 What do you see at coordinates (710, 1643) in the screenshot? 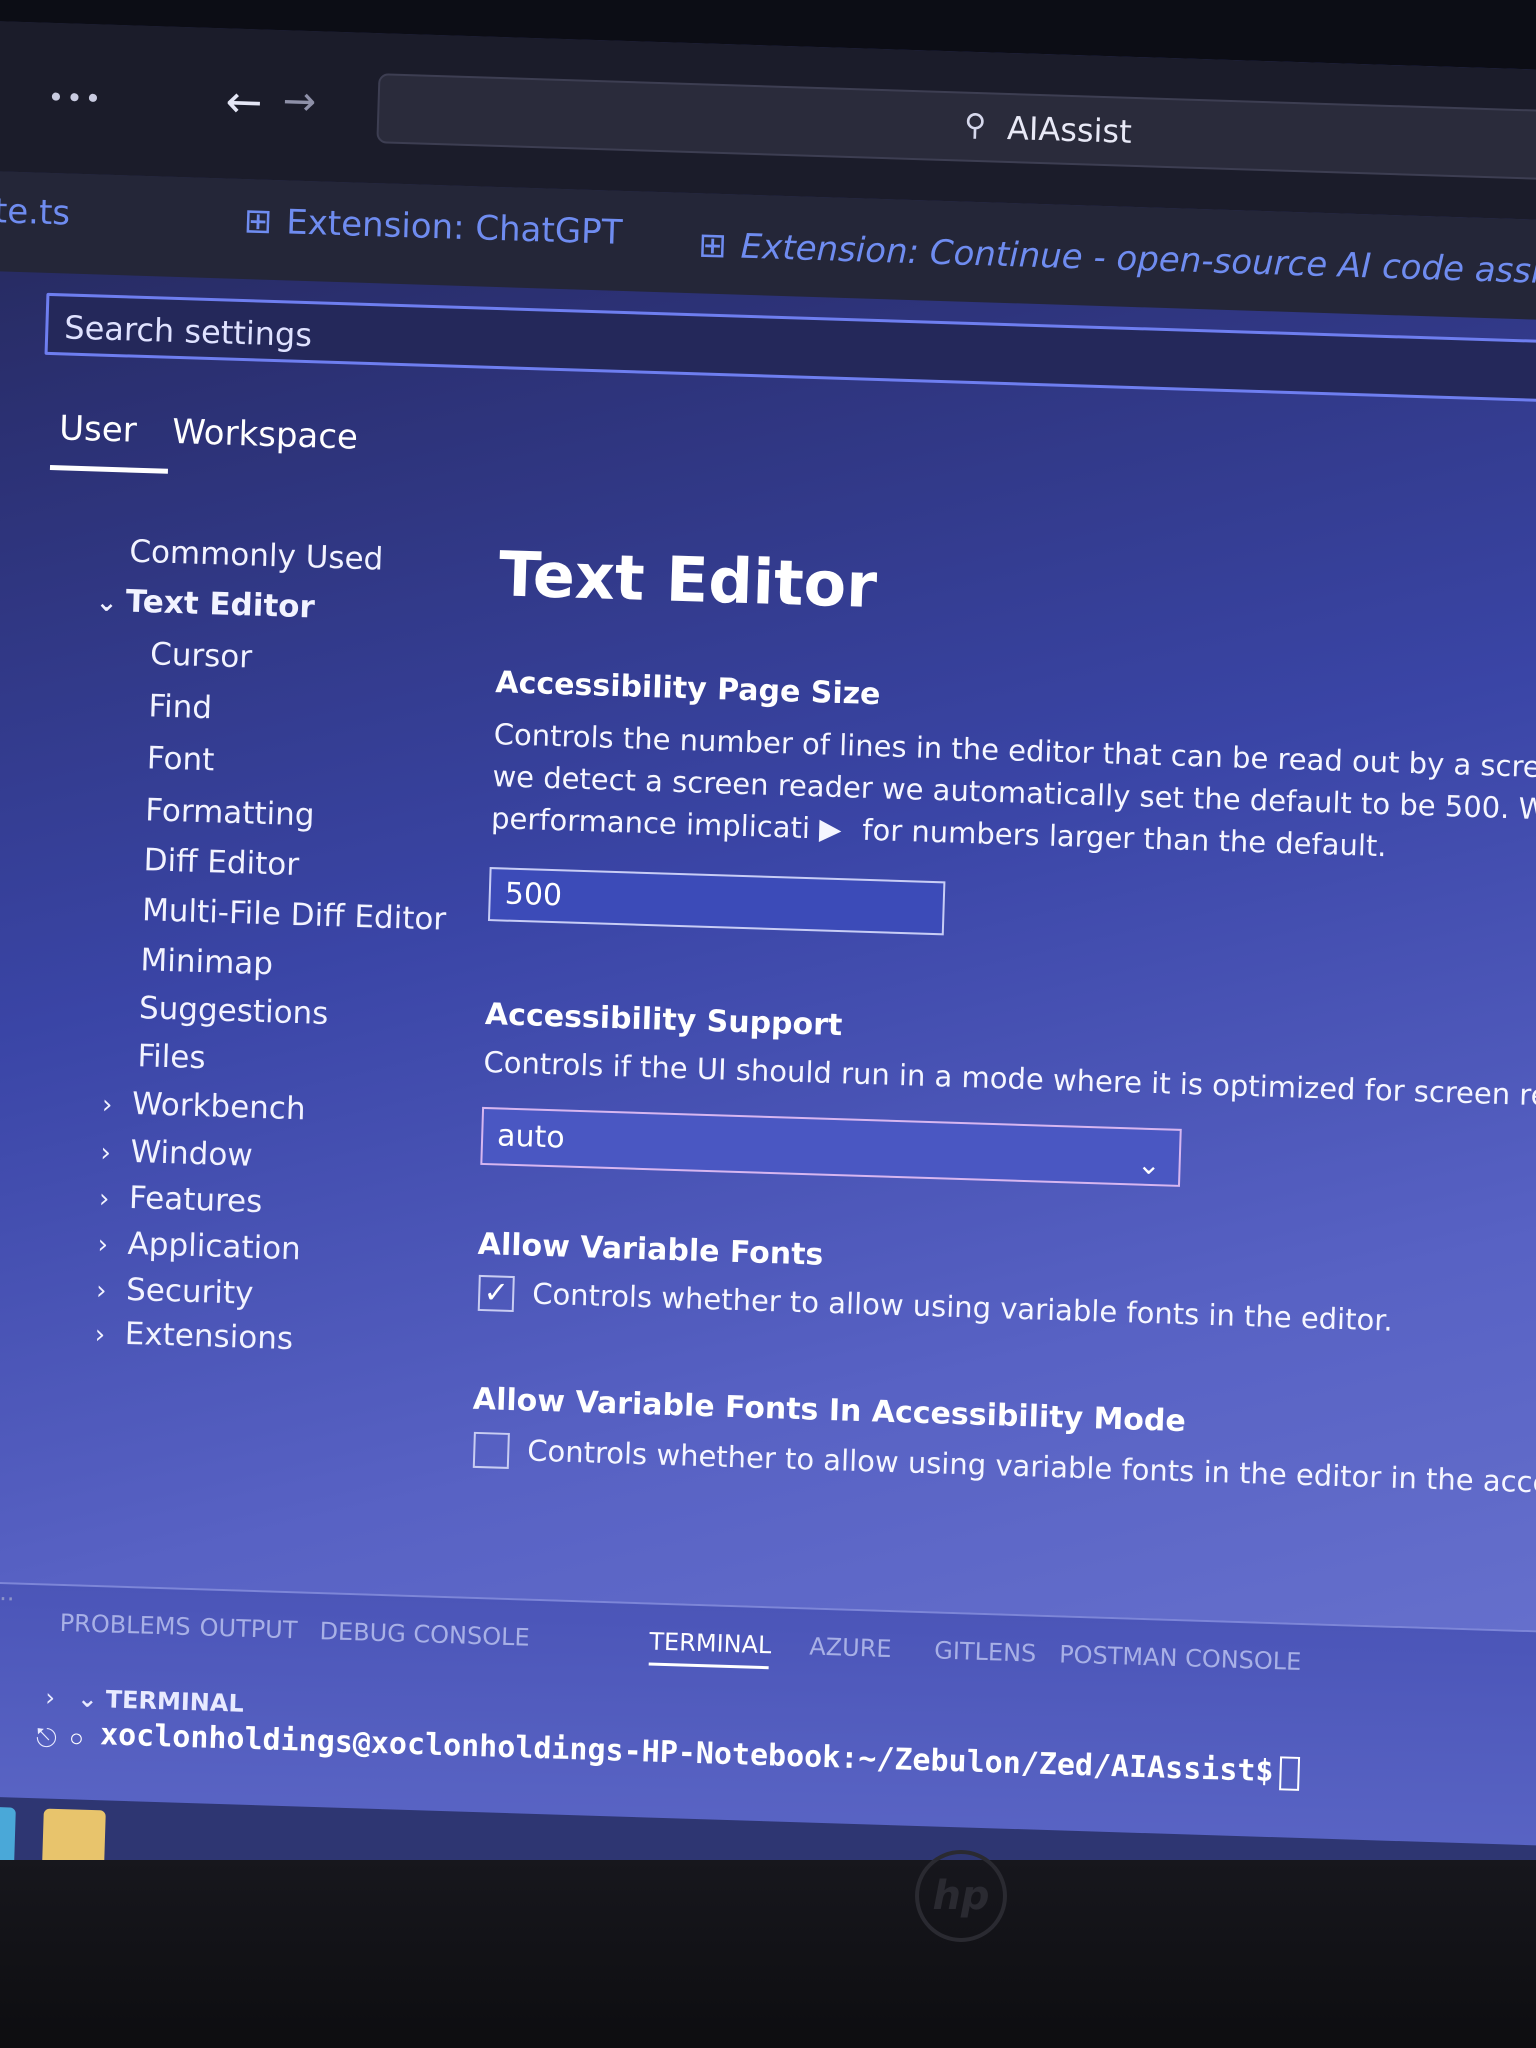
I see `tab-terminal: TERMINAL` at bounding box center [710, 1643].